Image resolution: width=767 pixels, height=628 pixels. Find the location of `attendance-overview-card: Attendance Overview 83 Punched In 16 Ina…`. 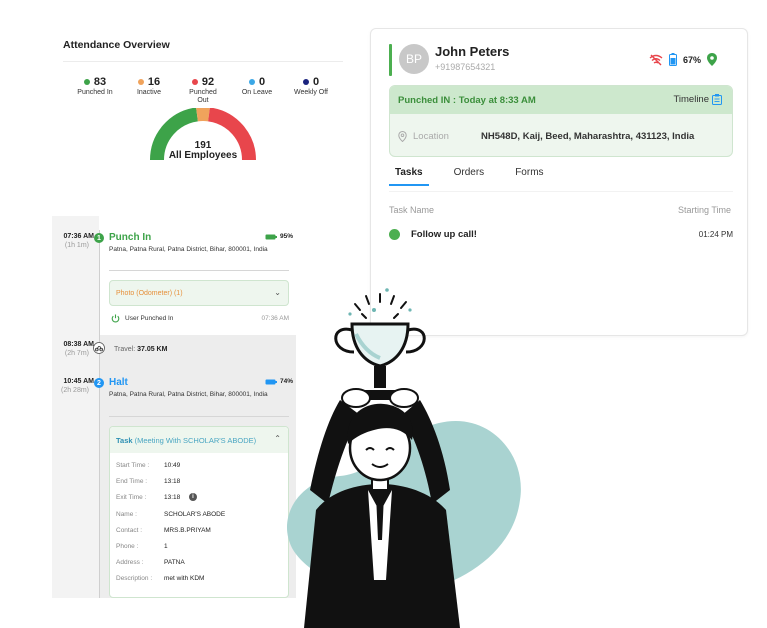

attendance-overview-card: Attendance Overview 83 Punched In 16 Ina… is located at coordinates (202, 115).